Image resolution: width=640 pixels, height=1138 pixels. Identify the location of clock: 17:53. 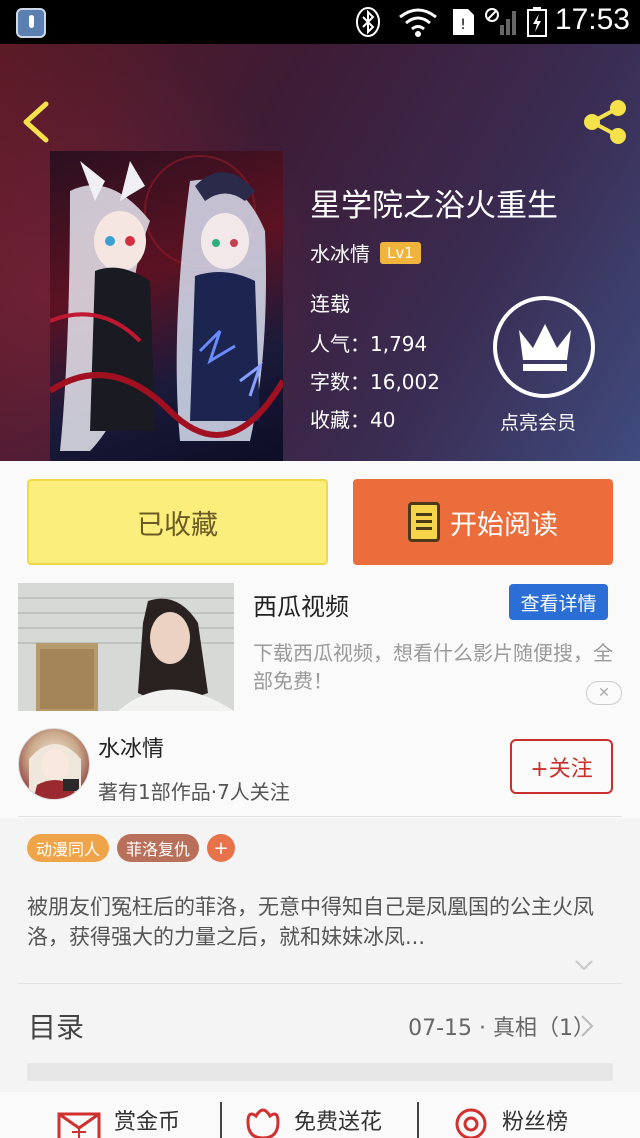
(592, 19).